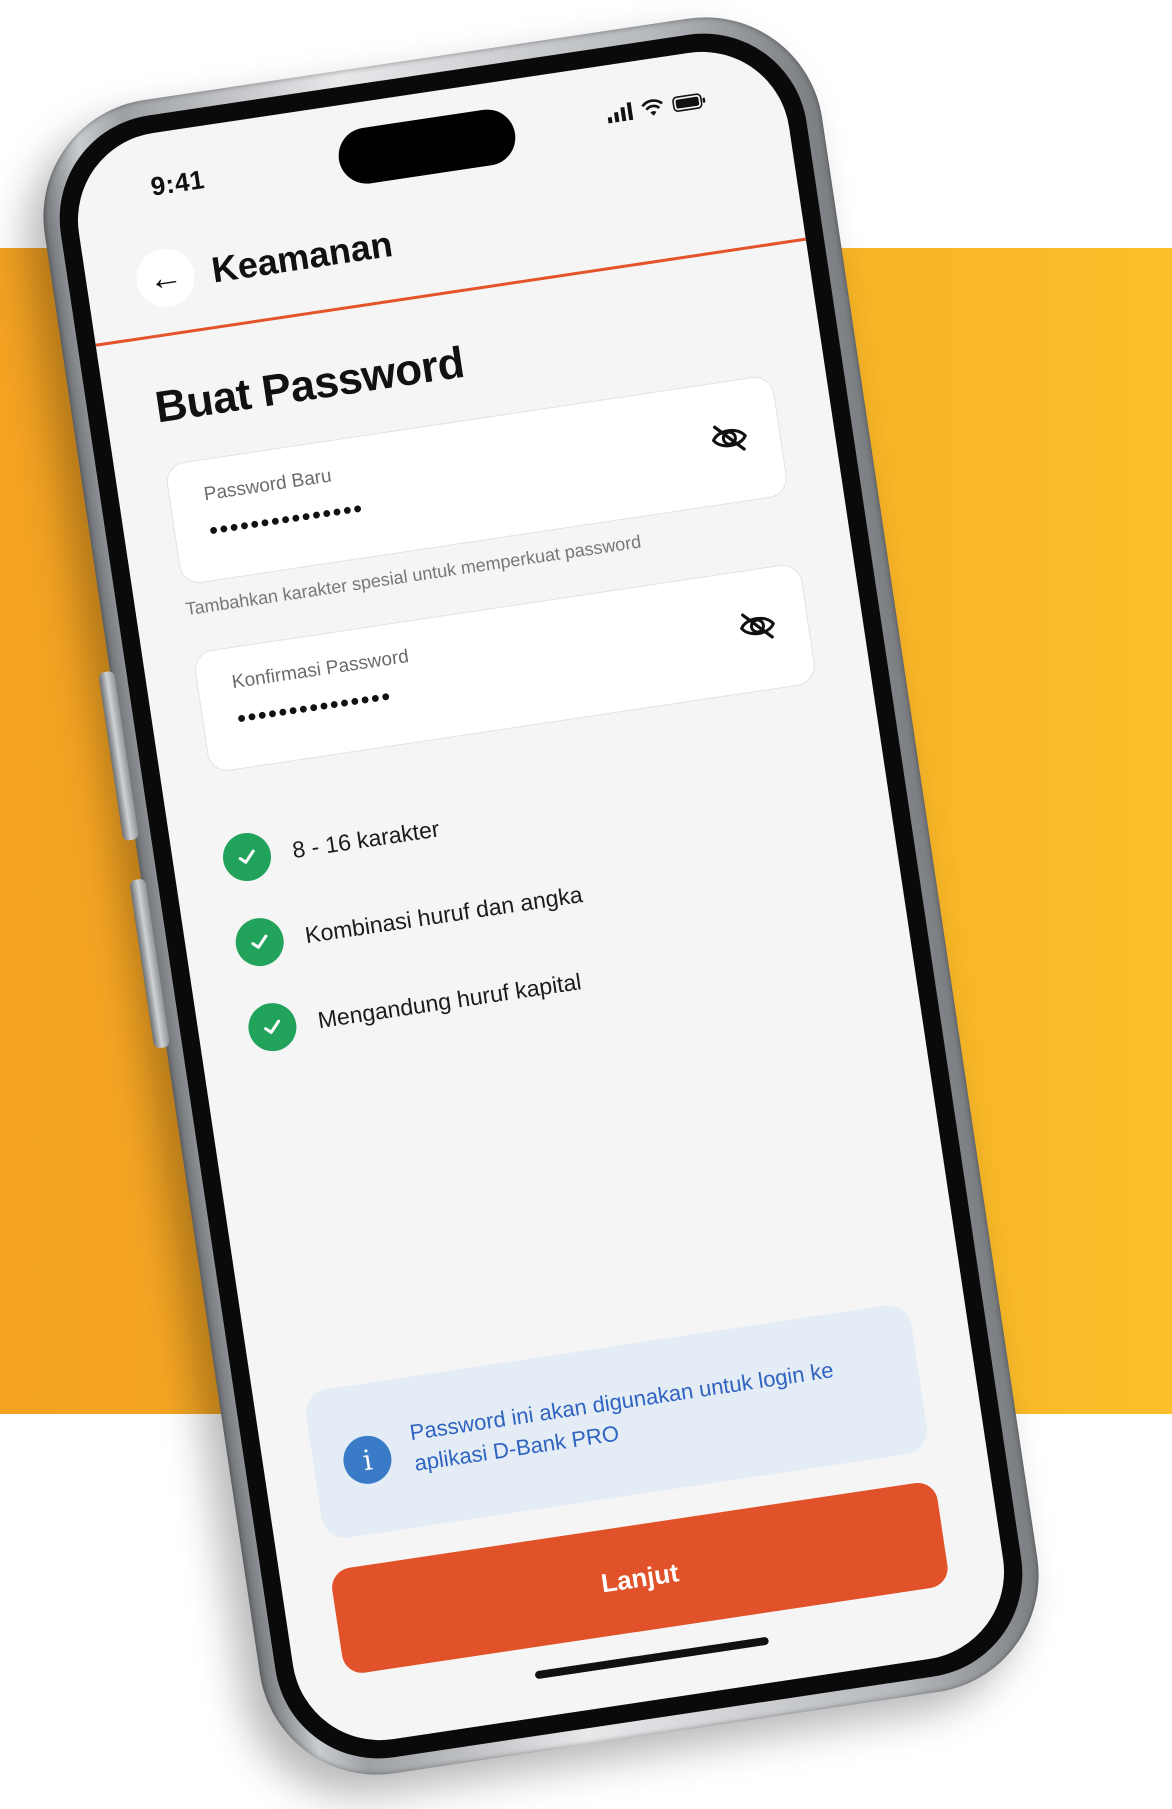 This screenshot has height=1809, width=1172. What do you see at coordinates (367, 1460) in the screenshot?
I see `info-icon: i` at bounding box center [367, 1460].